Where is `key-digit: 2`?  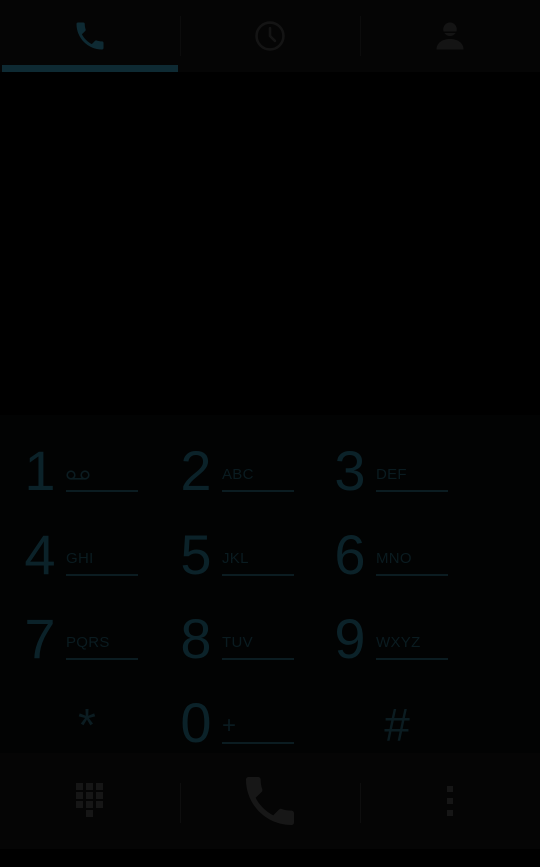 key-digit: 2 is located at coordinates (196, 470).